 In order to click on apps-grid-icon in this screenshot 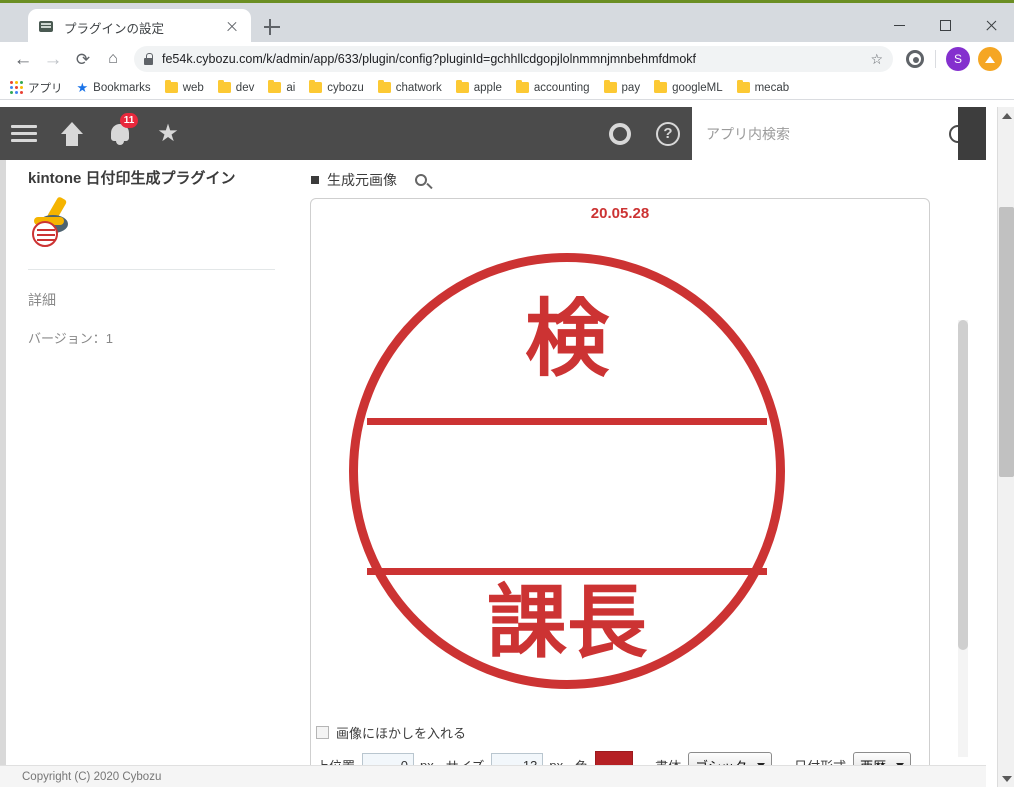, I will do `click(16, 87)`.